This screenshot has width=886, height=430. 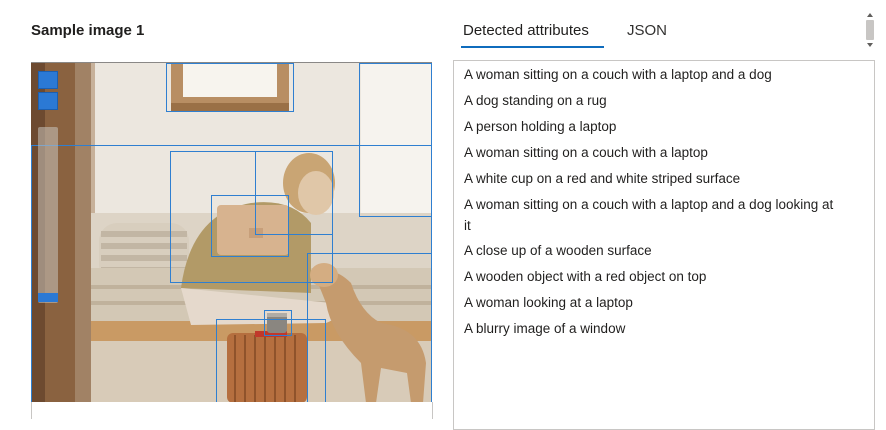 I want to click on tab-json: JSON, so click(x=647, y=30).